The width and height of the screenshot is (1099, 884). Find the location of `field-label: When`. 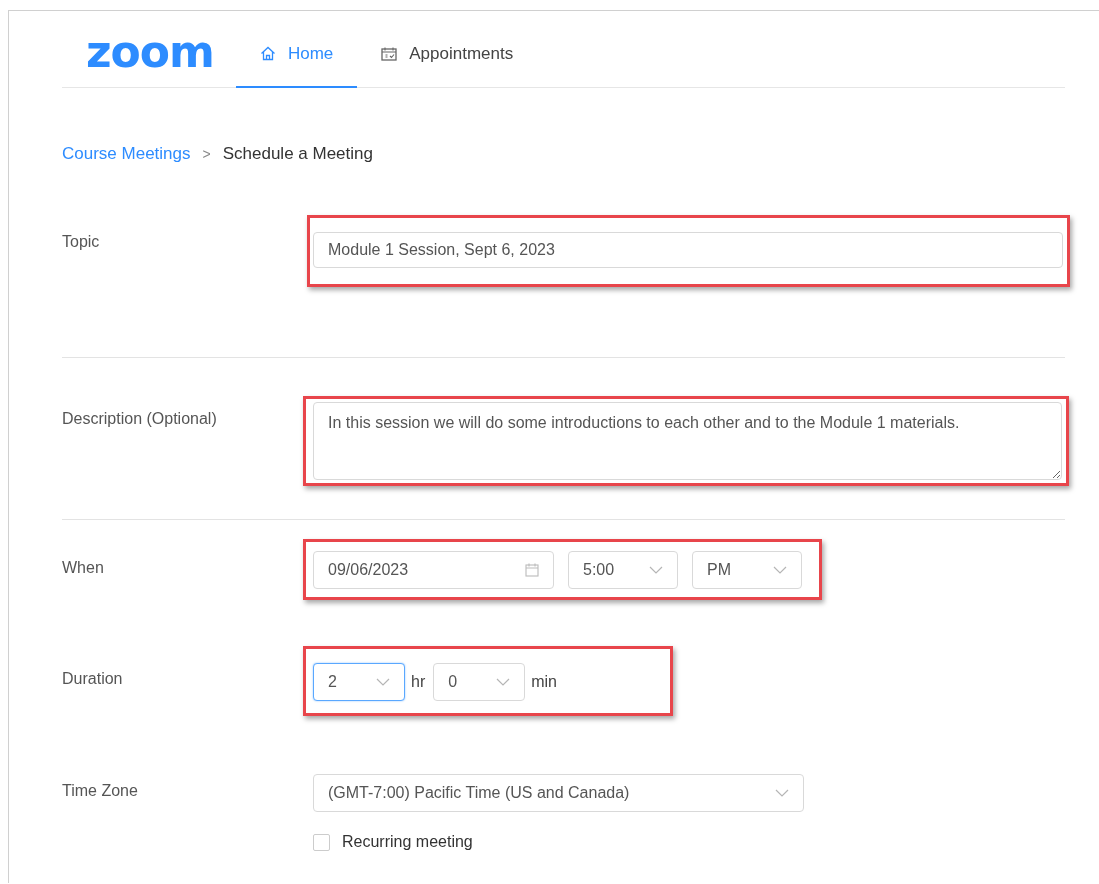

field-label: When is located at coordinates (83, 567).